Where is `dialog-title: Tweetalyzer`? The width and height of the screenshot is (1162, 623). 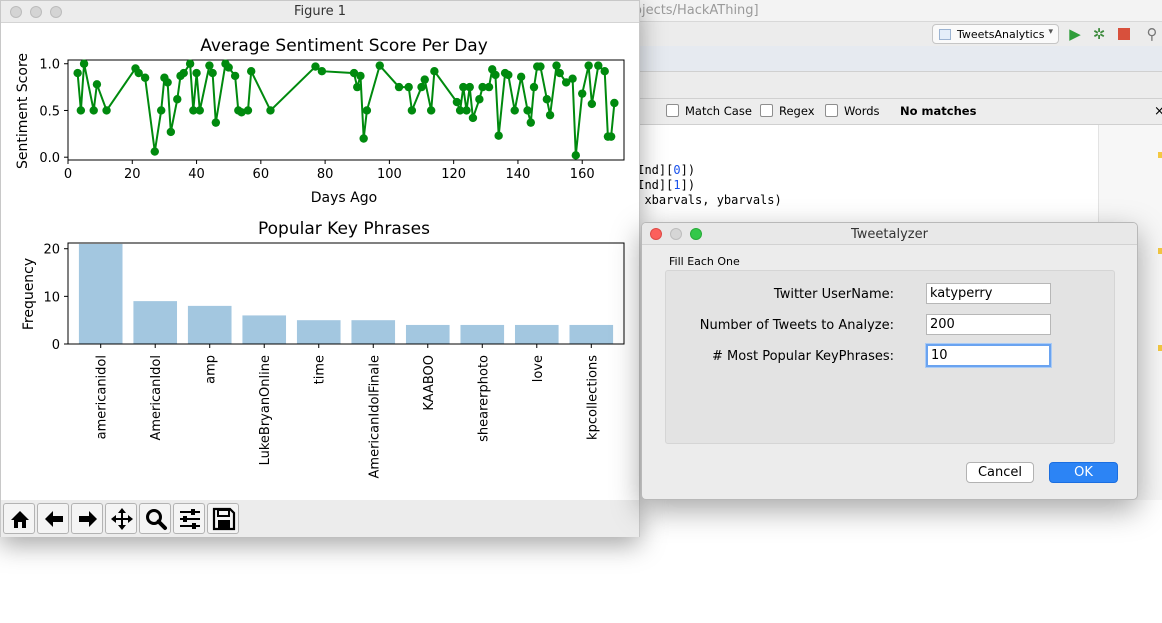
dialog-title: Tweetalyzer is located at coordinates (889, 234).